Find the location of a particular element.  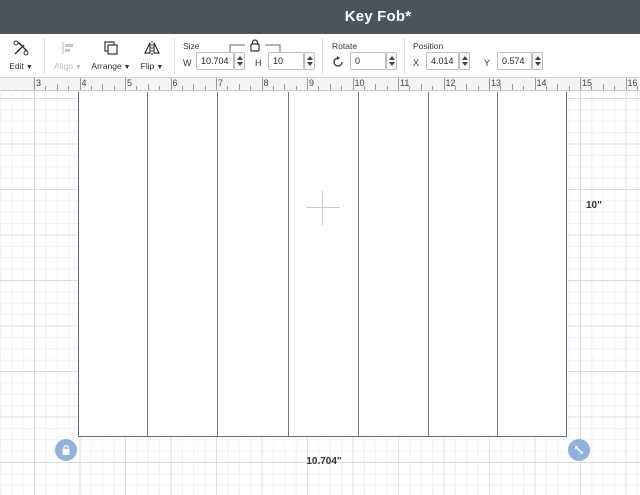

y-label: Y is located at coordinates (487, 63).